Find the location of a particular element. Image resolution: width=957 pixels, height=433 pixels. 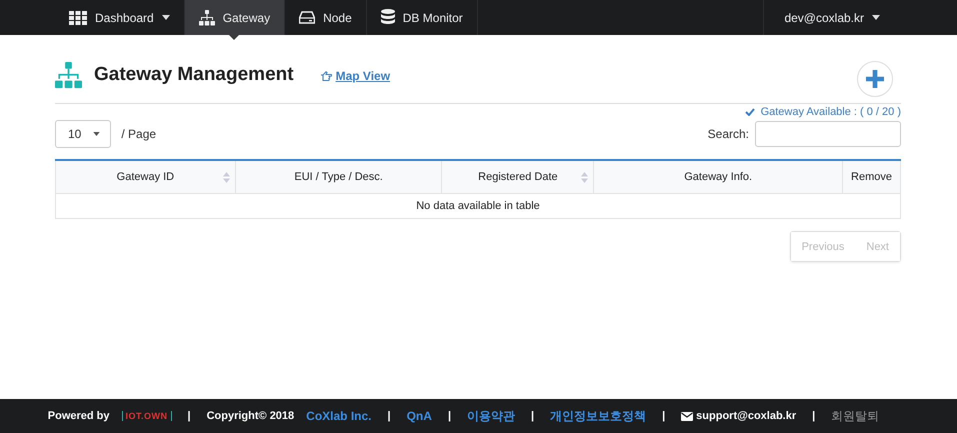

footer-link: CoXlab Inc. is located at coordinates (339, 416).